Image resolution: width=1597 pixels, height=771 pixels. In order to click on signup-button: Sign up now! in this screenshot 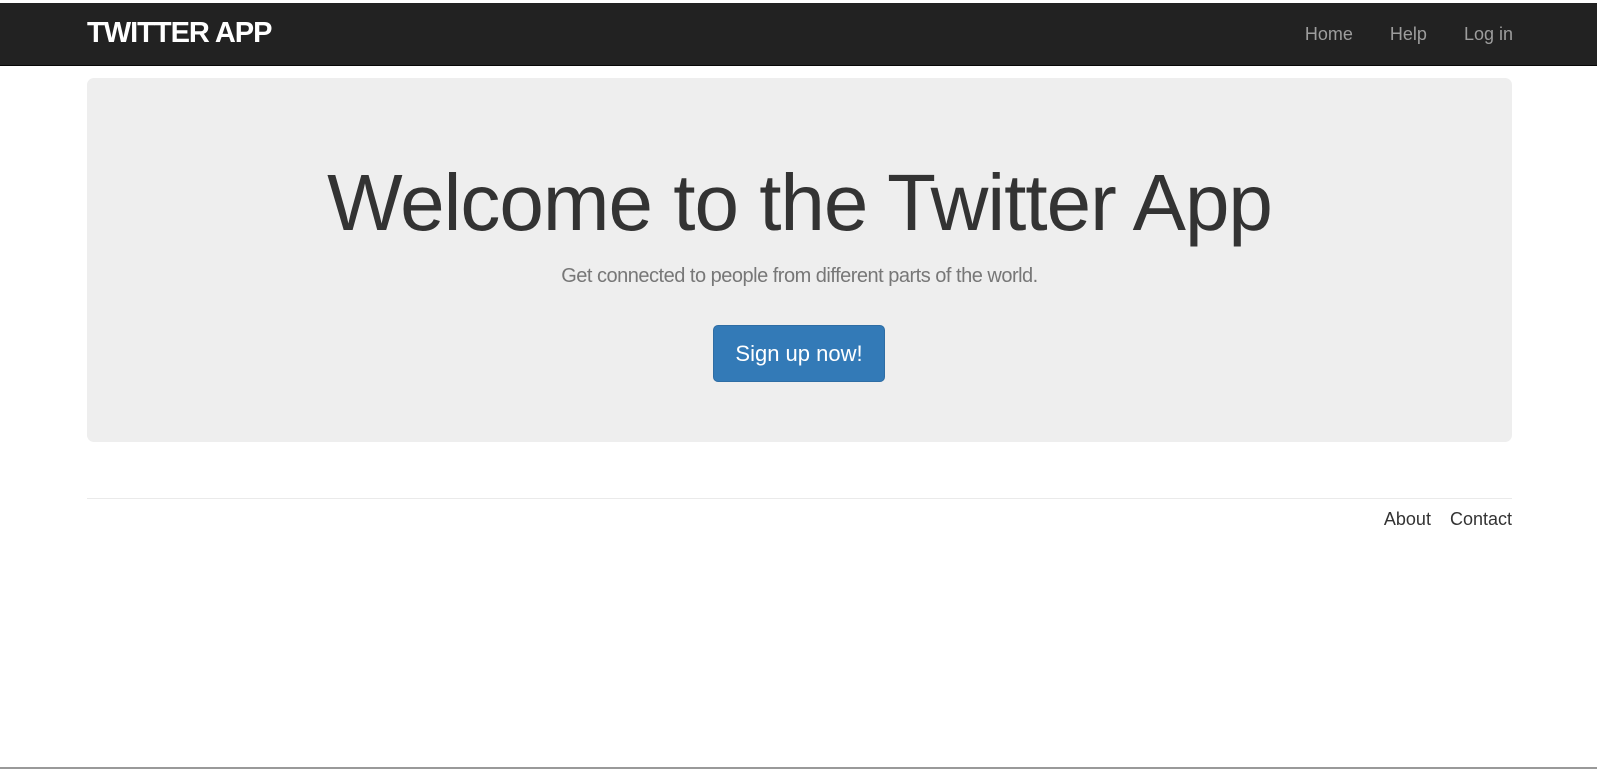, I will do `click(799, 353)`.